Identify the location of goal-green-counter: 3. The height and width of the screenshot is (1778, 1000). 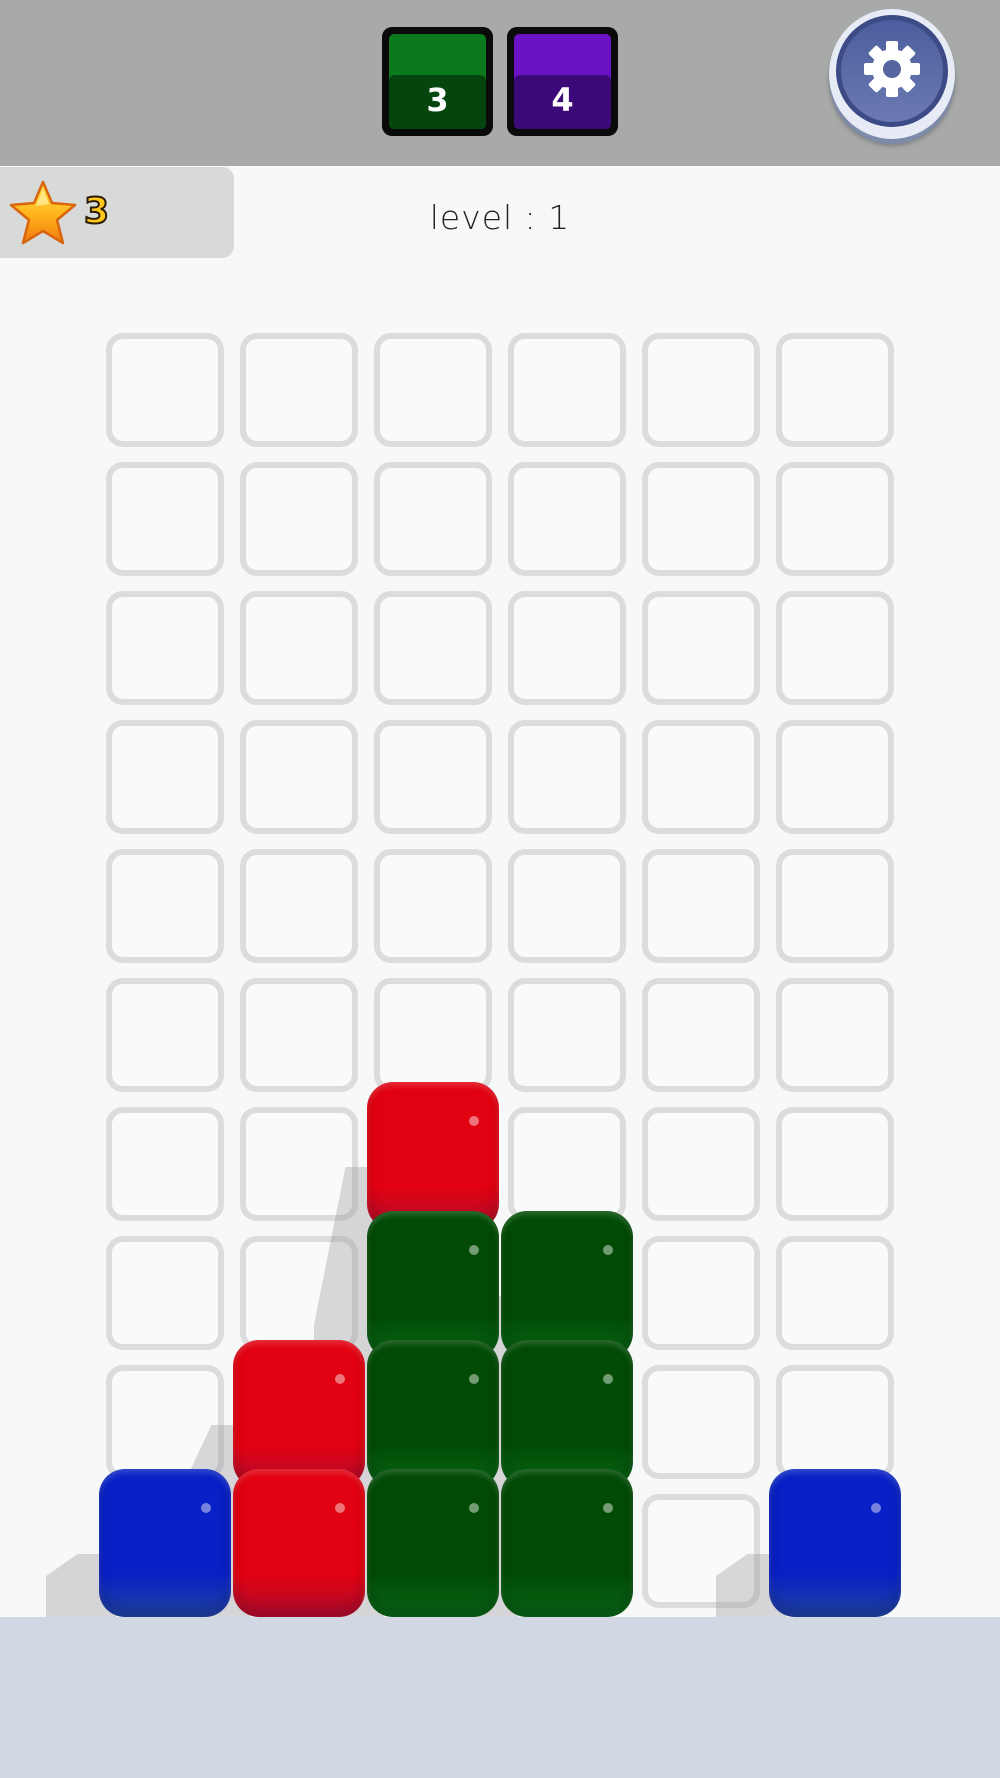
(437, 81).